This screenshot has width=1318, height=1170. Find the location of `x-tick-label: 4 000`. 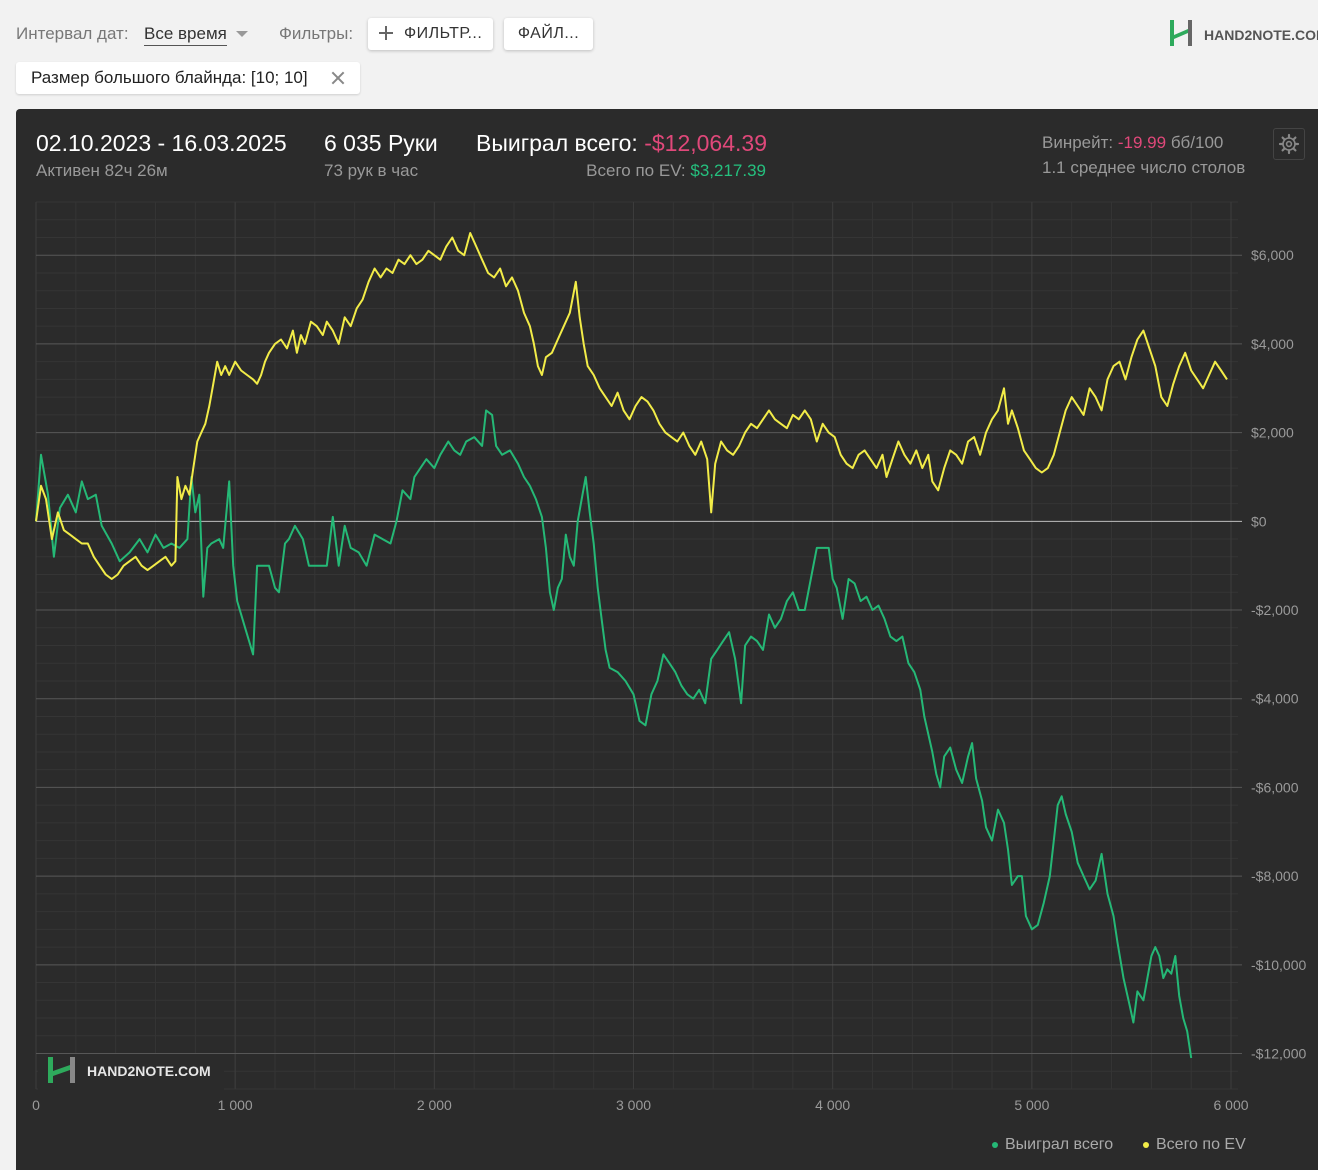

x-tick-label: 4 000 is located at coordinates (832, 1105).